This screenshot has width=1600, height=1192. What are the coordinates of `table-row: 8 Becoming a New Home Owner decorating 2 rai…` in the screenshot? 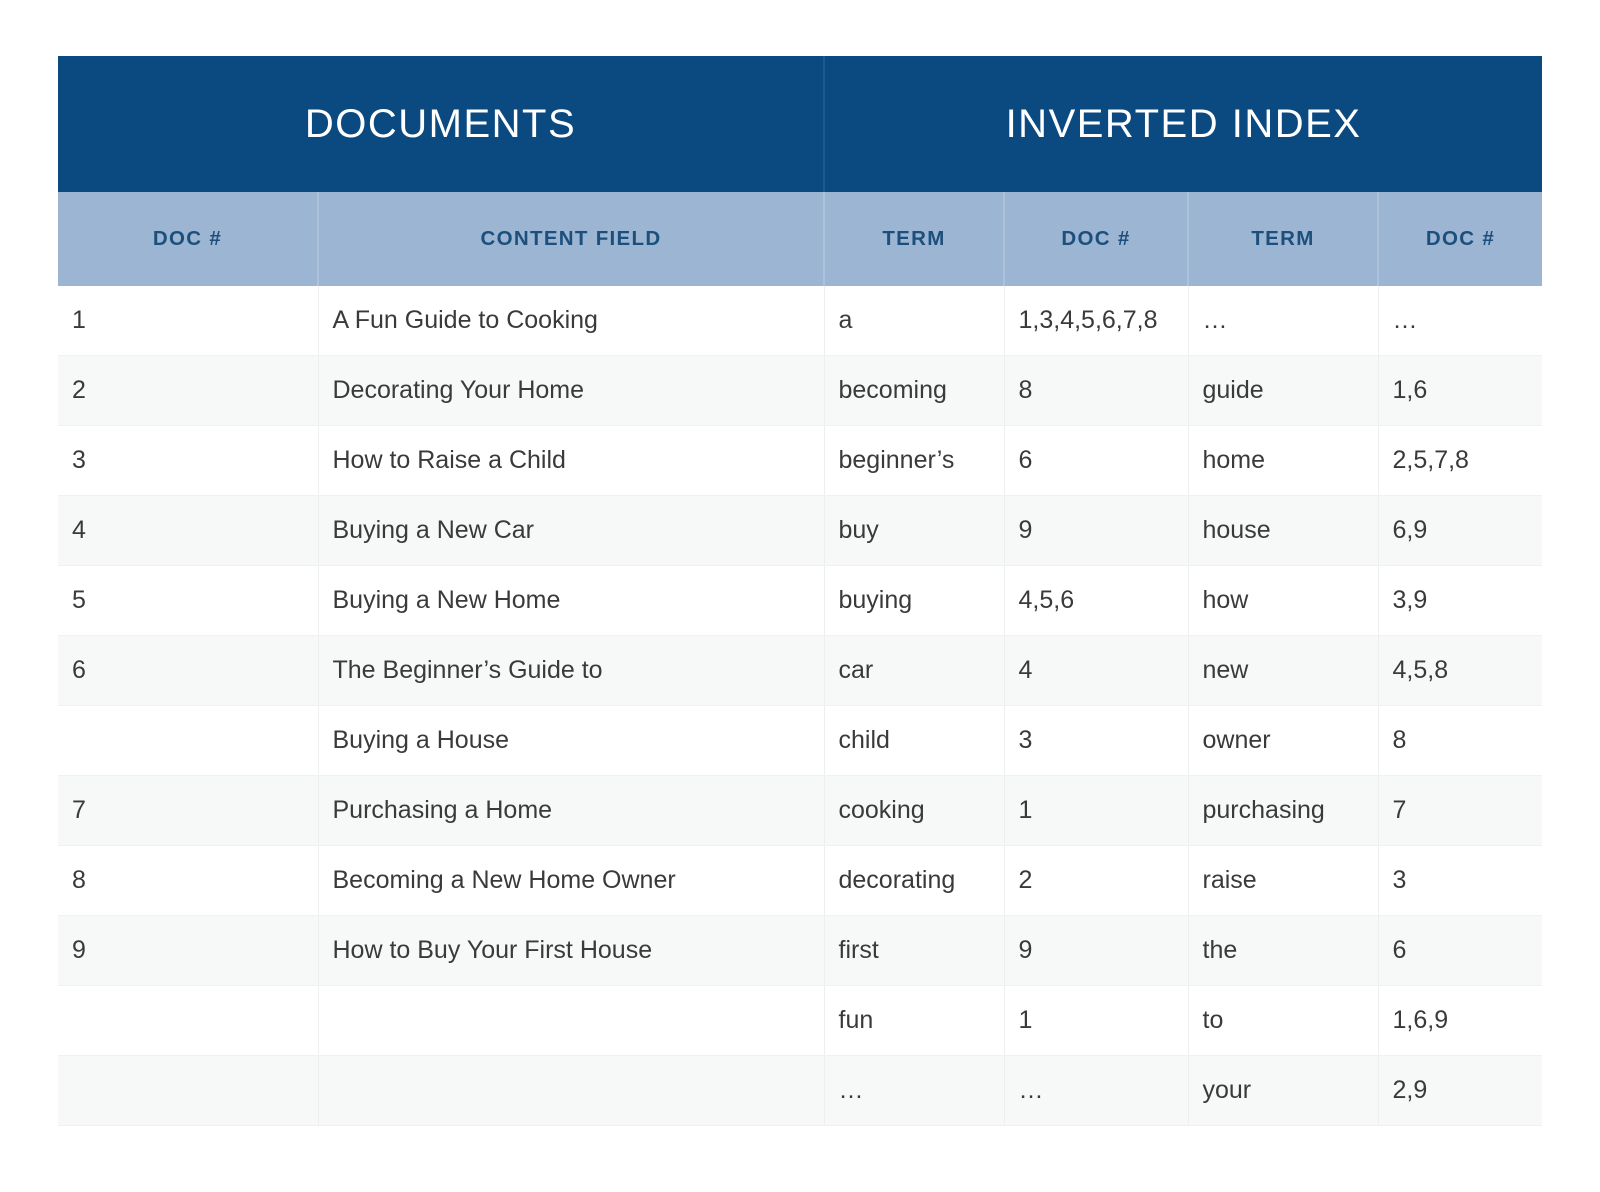 It's located at (800, 880).